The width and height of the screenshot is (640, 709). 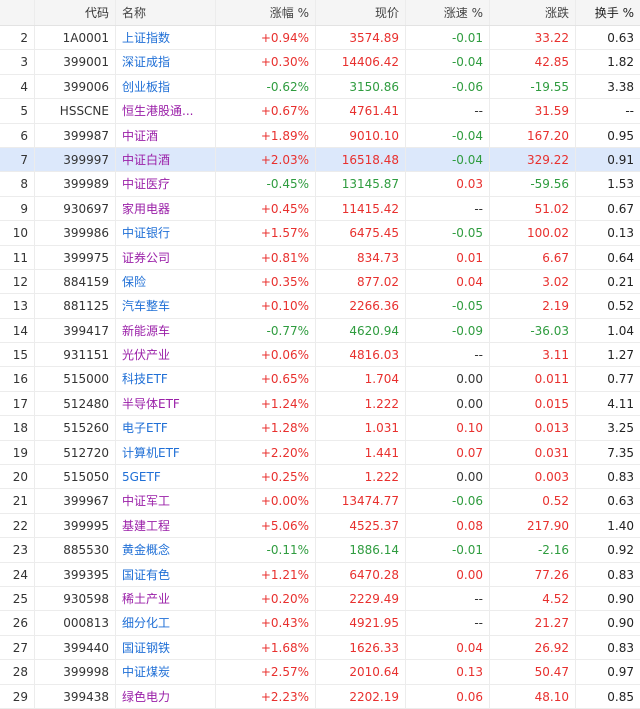 What do you see at coordinates (361, 62) in the screenshot?
I see `row-price: 14406.42` at bounding box center [361, 62].